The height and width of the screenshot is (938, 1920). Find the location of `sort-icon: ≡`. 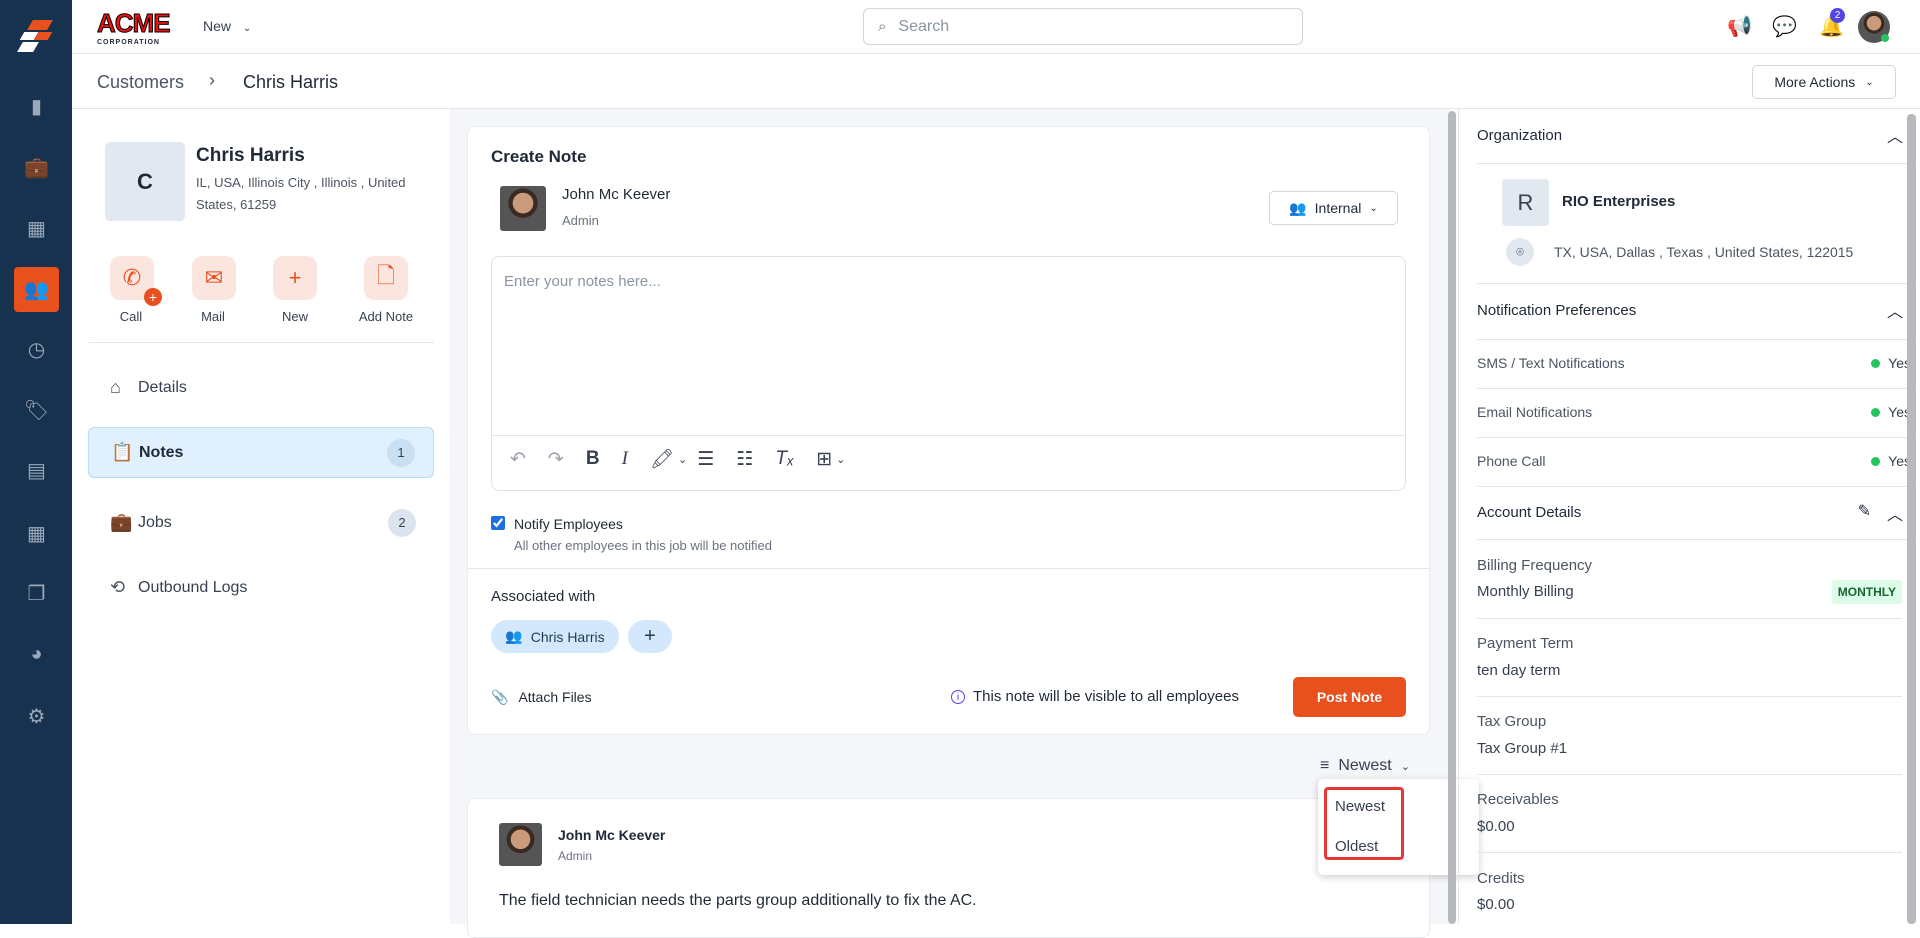

sort-icon: ≡ is located at coordinates (1325, 765).